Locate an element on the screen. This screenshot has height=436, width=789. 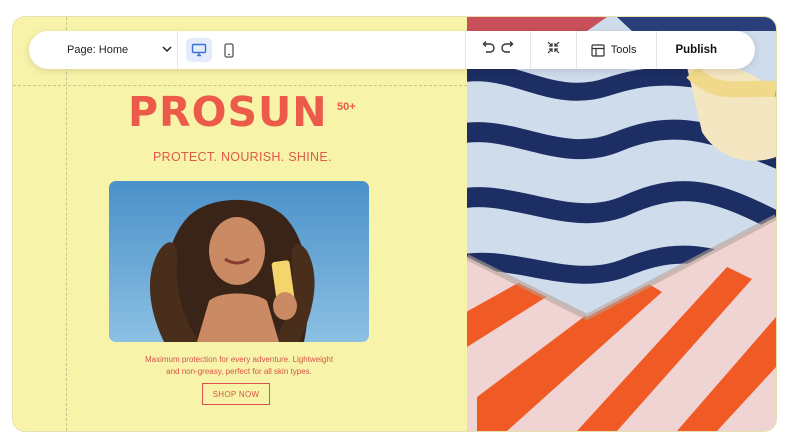
hero-photo is located at coordinates (239, 261).